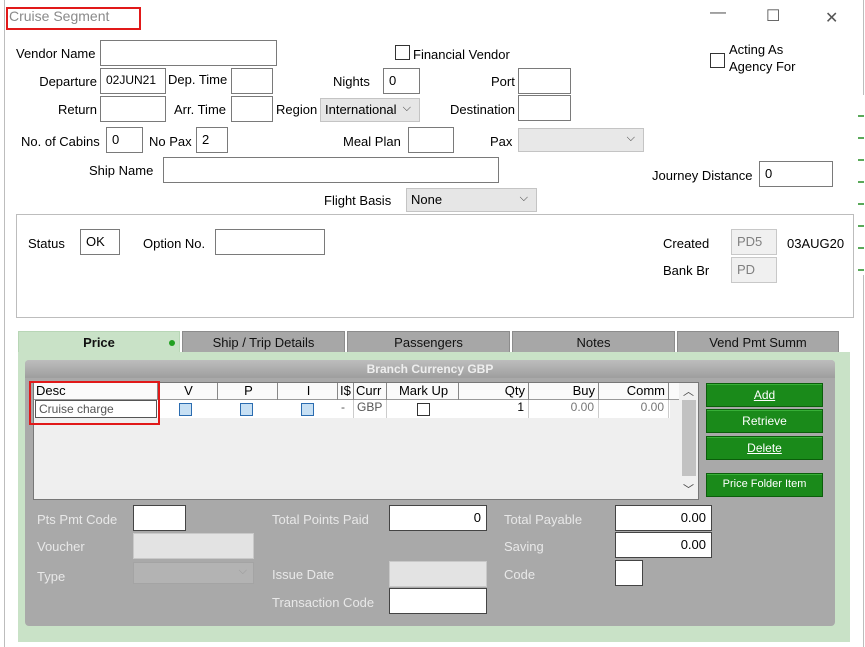 This screenshot has height=647, width=865. Describe the element at coordinates (564, 391) in the screenshot. I see `col-buy: Buy` at that location.